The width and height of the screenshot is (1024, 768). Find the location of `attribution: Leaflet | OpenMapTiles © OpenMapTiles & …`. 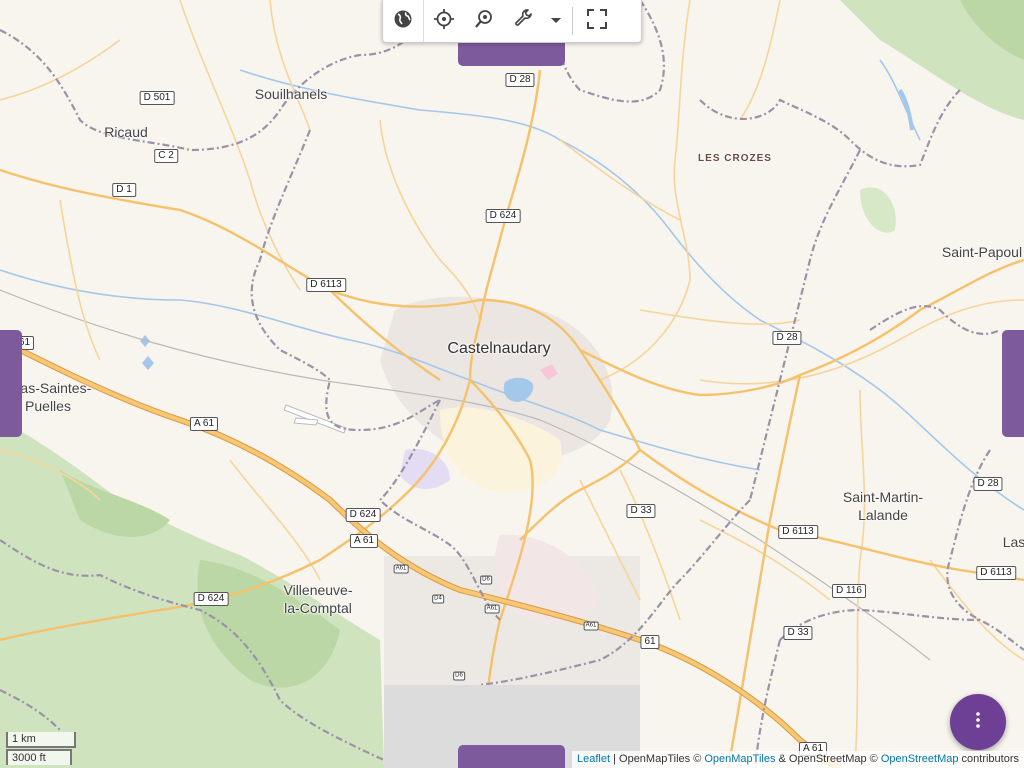

attribution: Leaflet | OpenMapTiles © OpenMapTiles & … is located at coordinates (798, 759).